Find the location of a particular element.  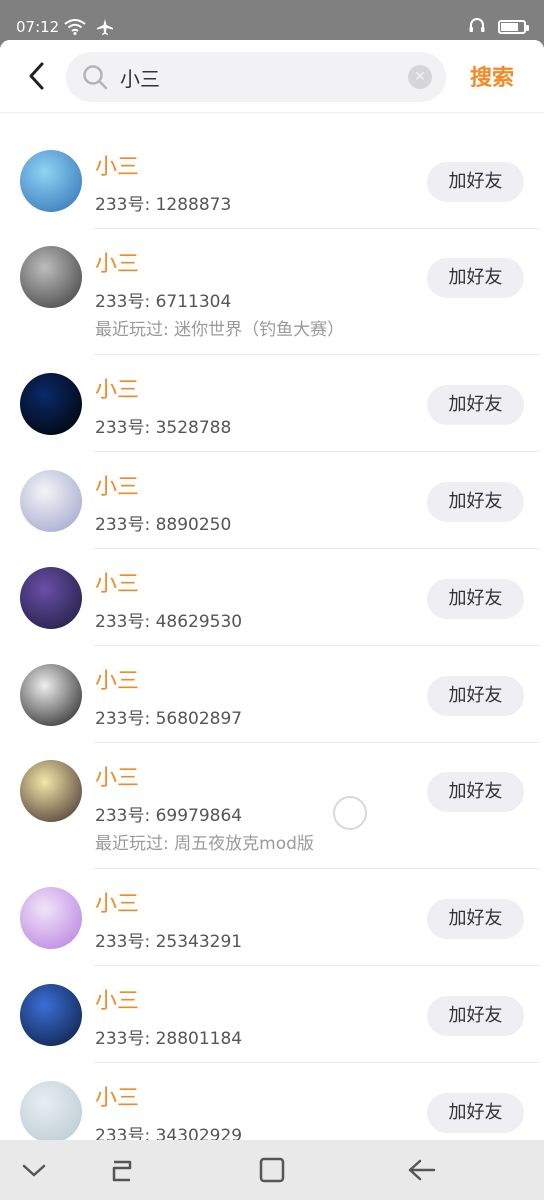

headphones-icon is located at coordinates (477, 27).